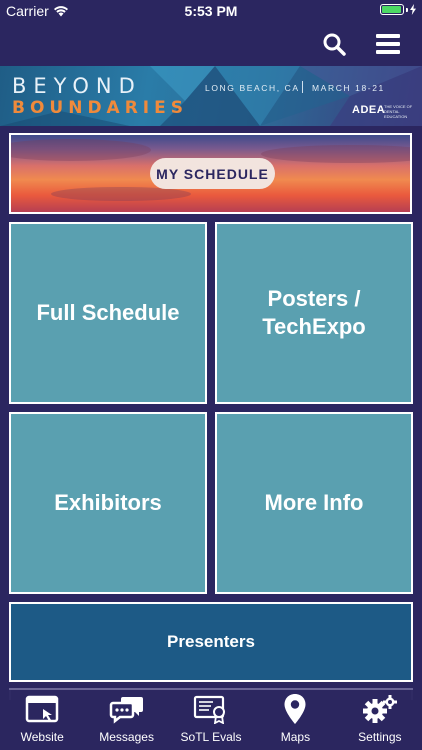 The image size is (422, 750). I want to click on more-info-label: More Info, so click(314, 502).